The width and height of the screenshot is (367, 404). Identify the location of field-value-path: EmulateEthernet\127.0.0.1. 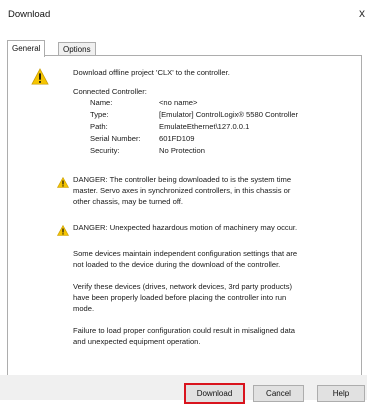
(204, 126).